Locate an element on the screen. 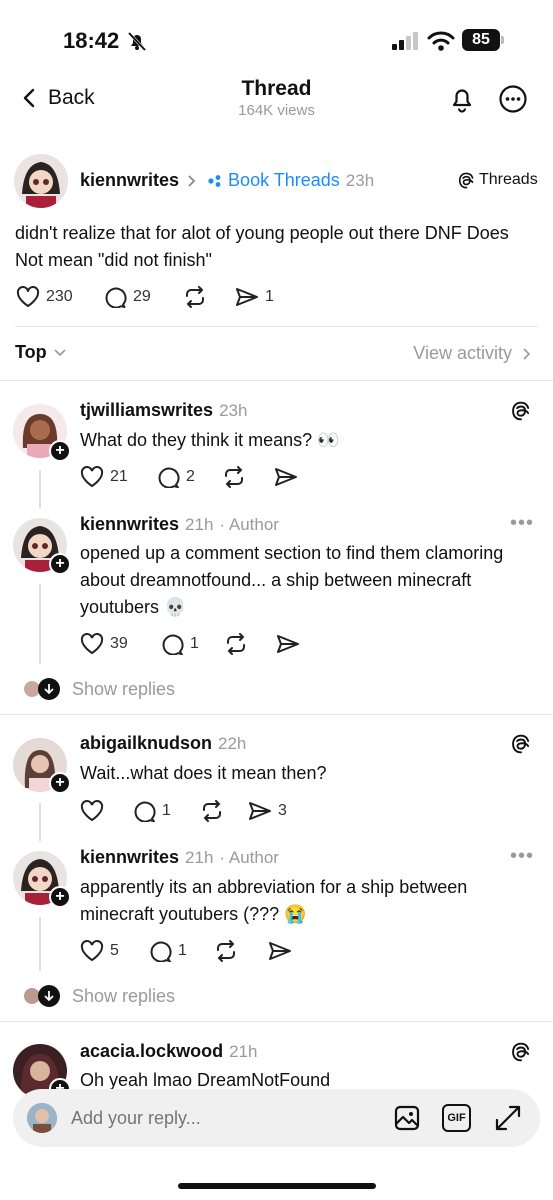 The width and height of the screenshot is (553, 1200). comment-button: 2 is located at coordinates (189, 477).